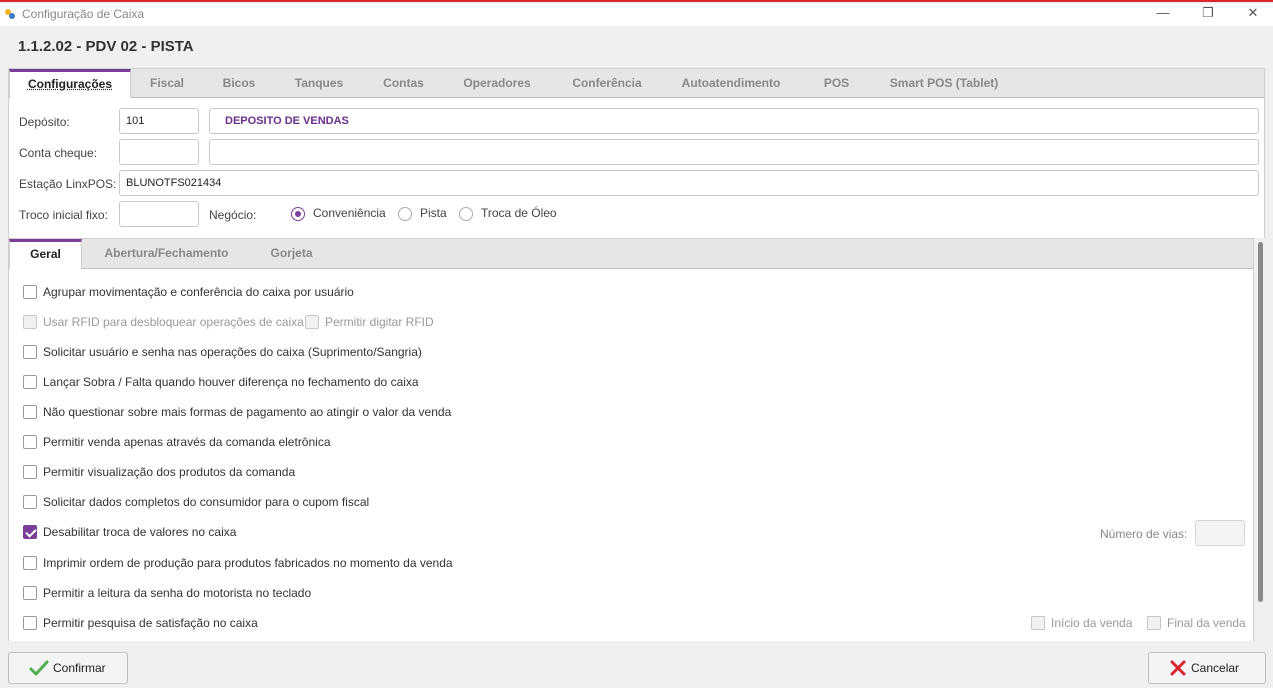 The width and height of the screenshot is (1273, 688). Describe the element at coordinates (731, 83) in the screenshot. I see `tab-autoatendimento: Autoatendimento` at that location.